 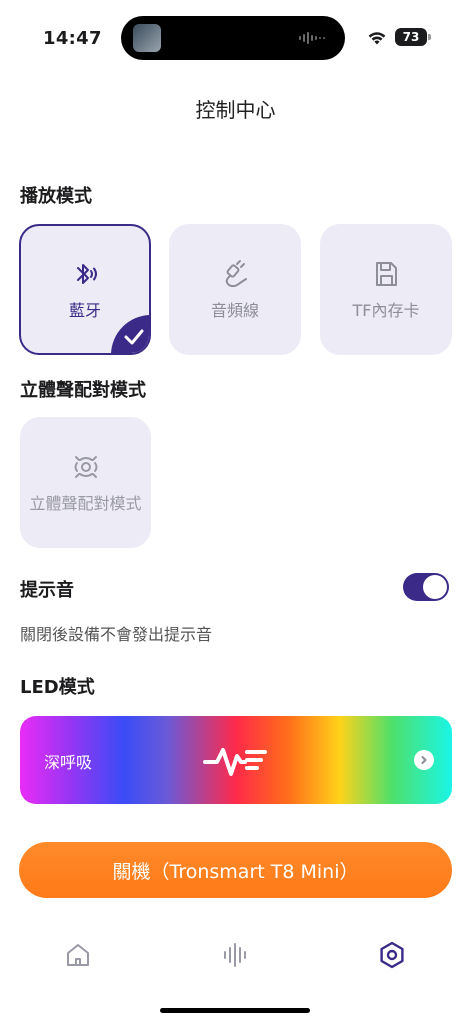 I want to click on toggle-knob, so click(x=435, y=587).